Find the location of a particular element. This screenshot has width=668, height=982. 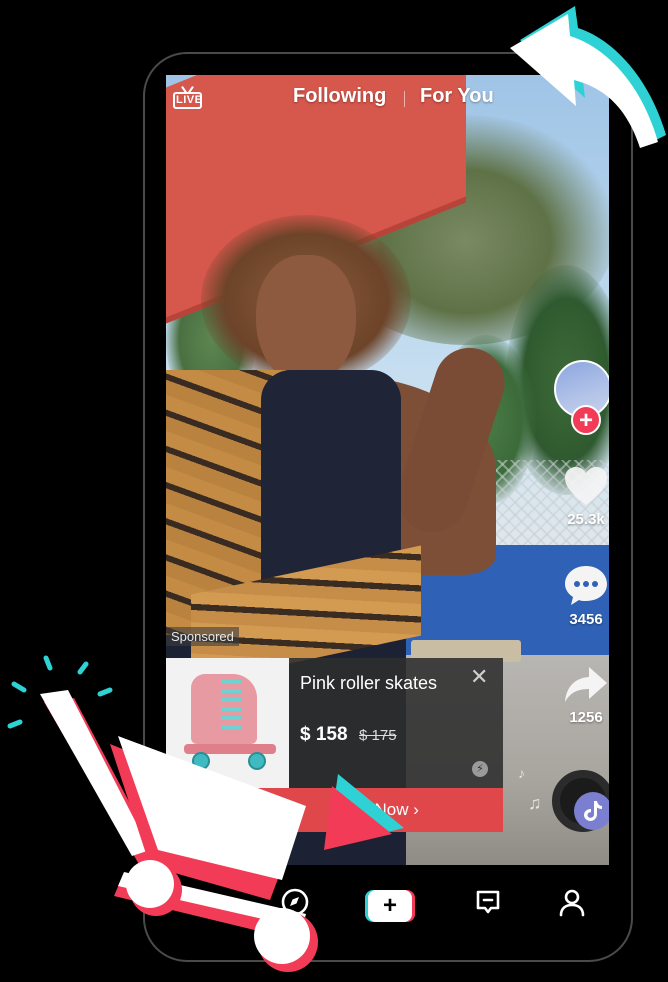

product-old-price: $ 175 is located at coordinates (378, 735).